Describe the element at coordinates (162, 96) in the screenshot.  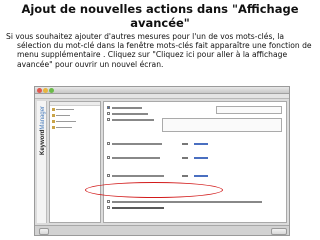
I see `toolbar` at that location.